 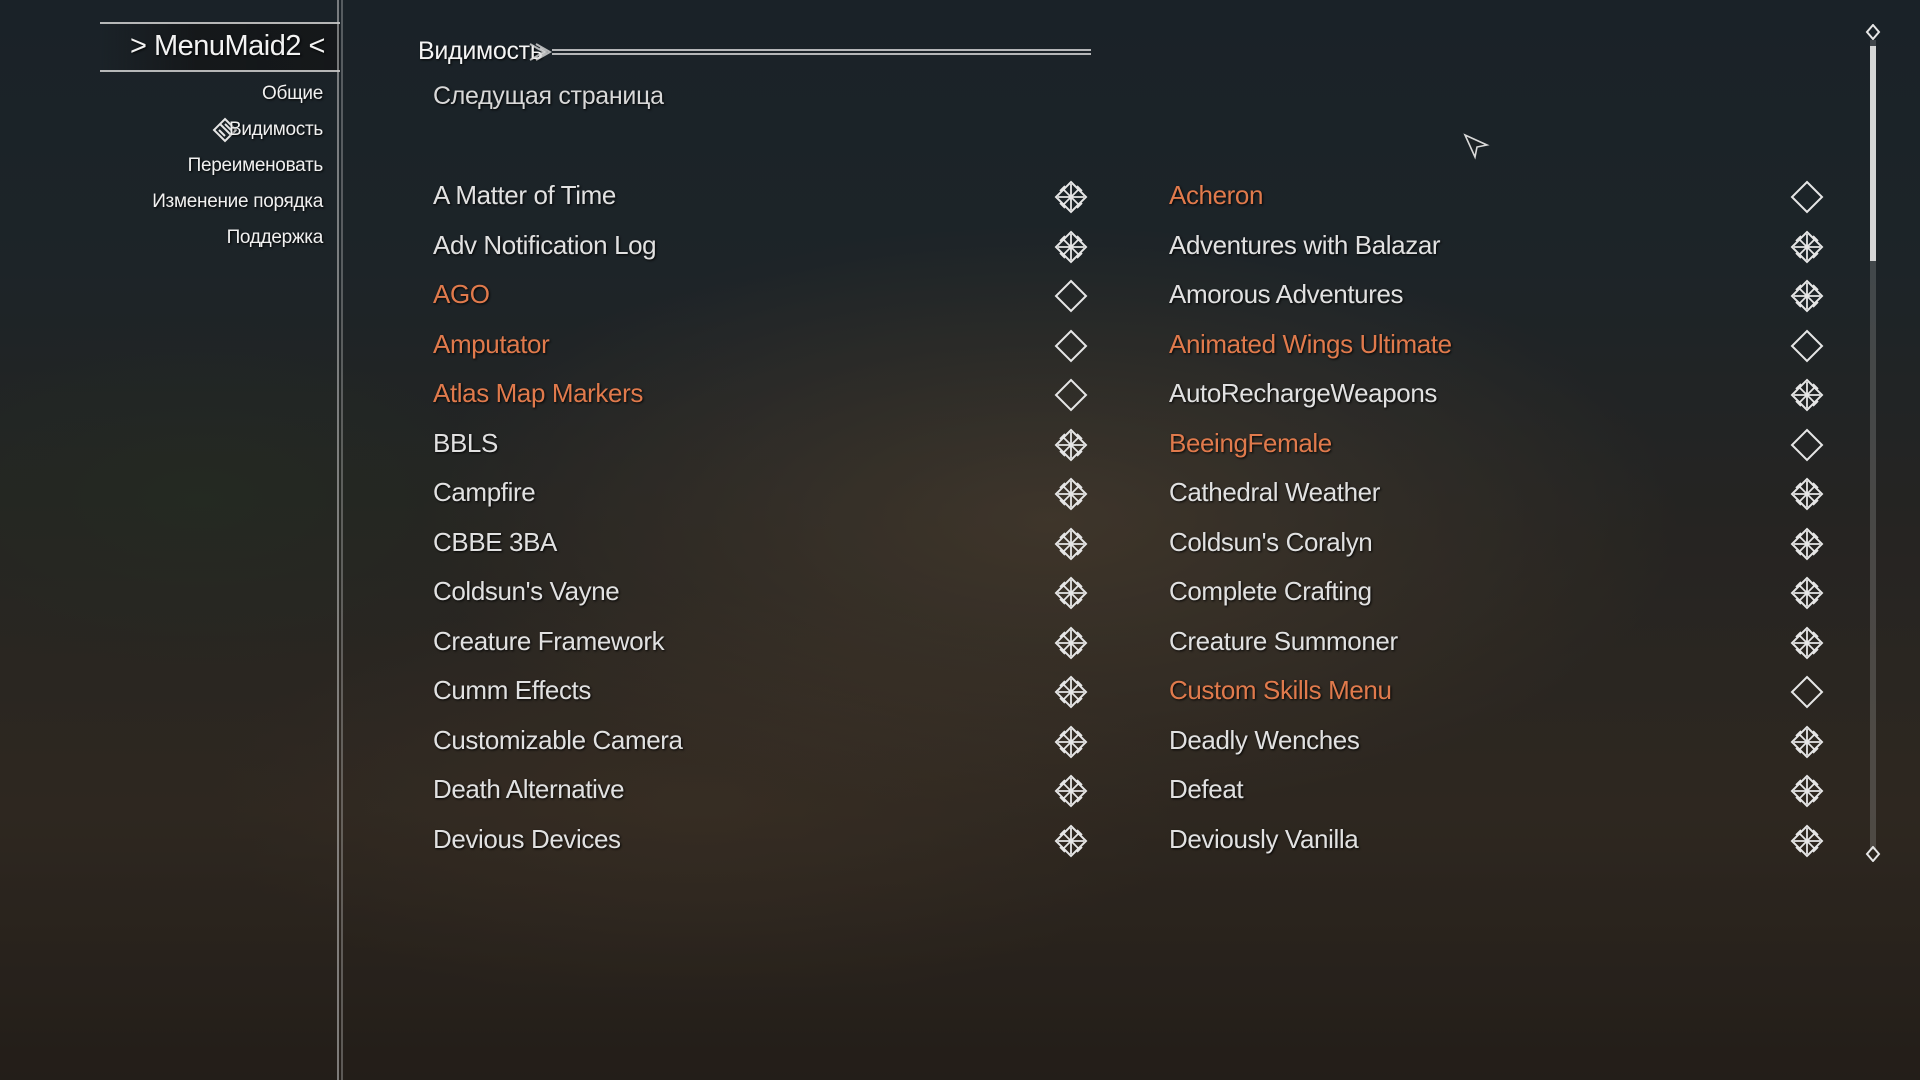 What do you see at coordinates (275, 238) in the screenshot?
I see `menu-item-support: Поддержка` at bounding box center [275, 238].